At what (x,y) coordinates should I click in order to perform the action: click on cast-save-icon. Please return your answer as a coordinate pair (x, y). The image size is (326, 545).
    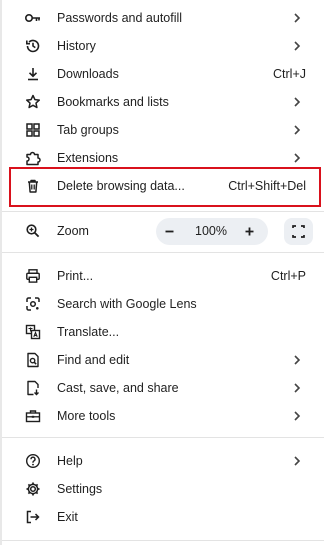
    Looking at the image, I should click on (33, 388).